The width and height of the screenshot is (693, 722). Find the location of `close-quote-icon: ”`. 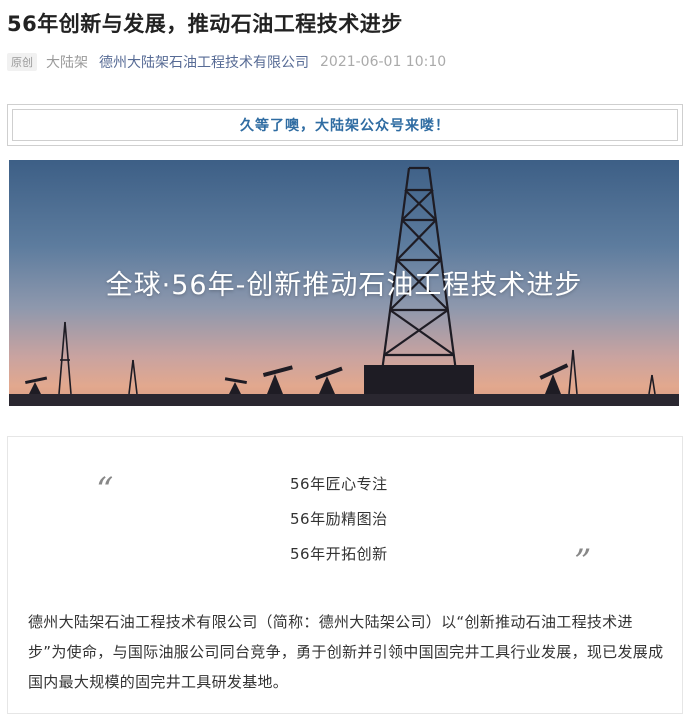

close-quote-icon: ” is located at coordinates (583, 562).